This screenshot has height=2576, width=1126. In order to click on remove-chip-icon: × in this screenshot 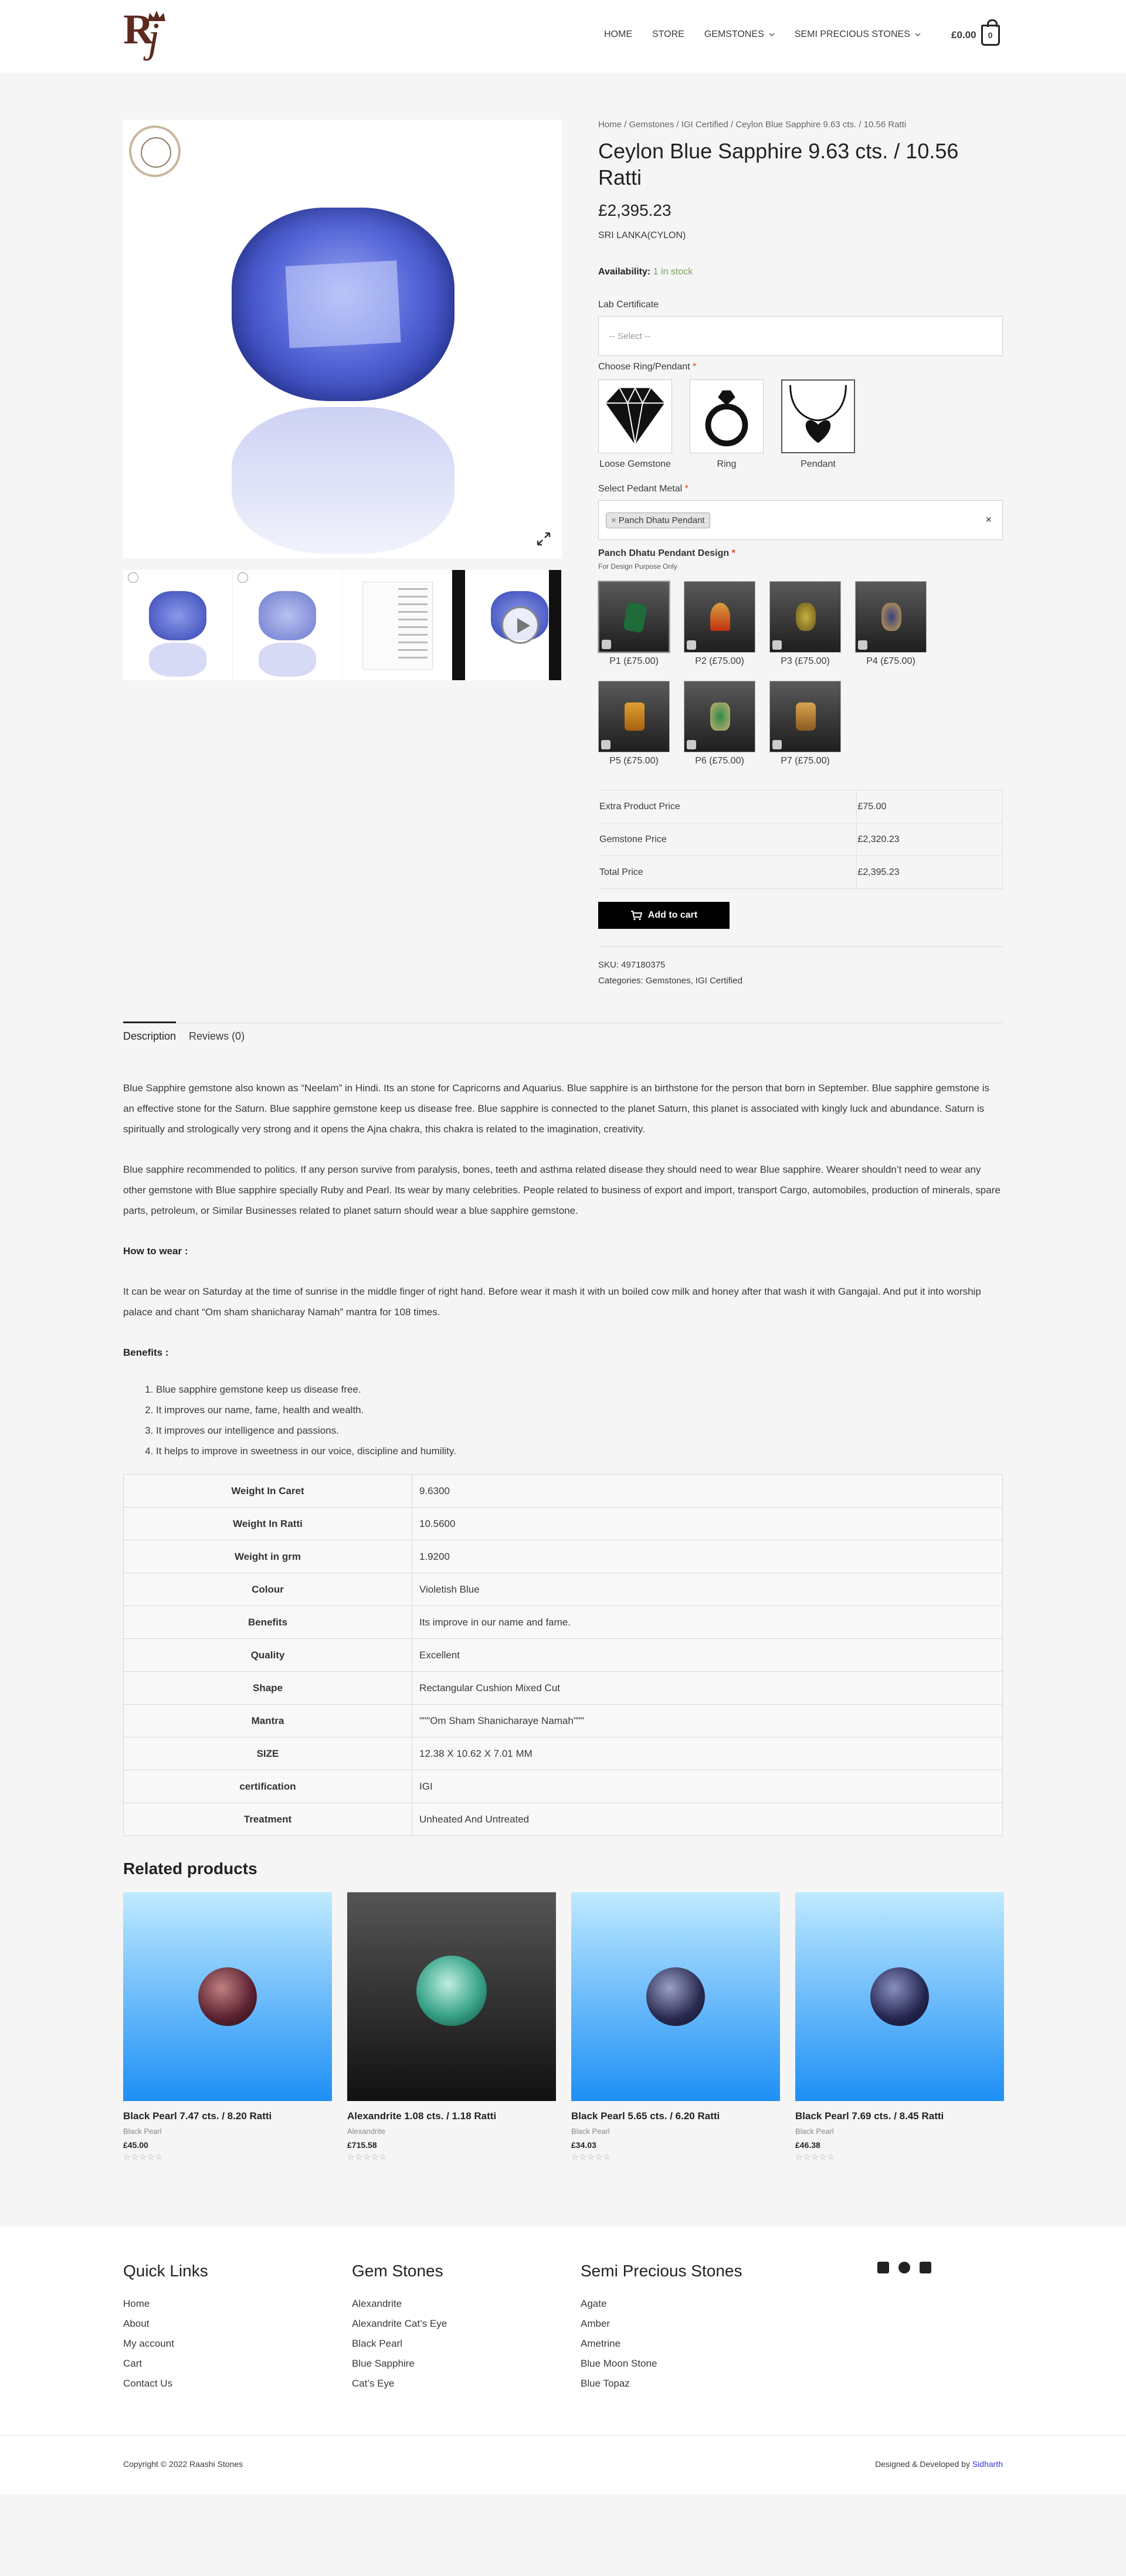, I will do `click(613, 520)`.